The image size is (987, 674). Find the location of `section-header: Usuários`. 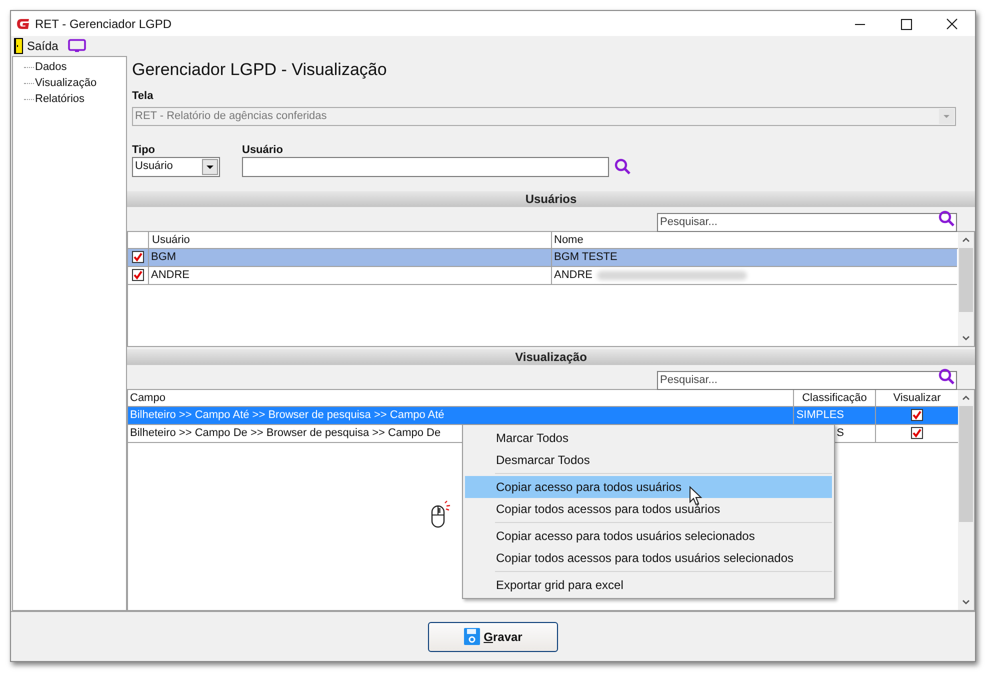

section-header: Usuários is located at coordinates (551, 198).